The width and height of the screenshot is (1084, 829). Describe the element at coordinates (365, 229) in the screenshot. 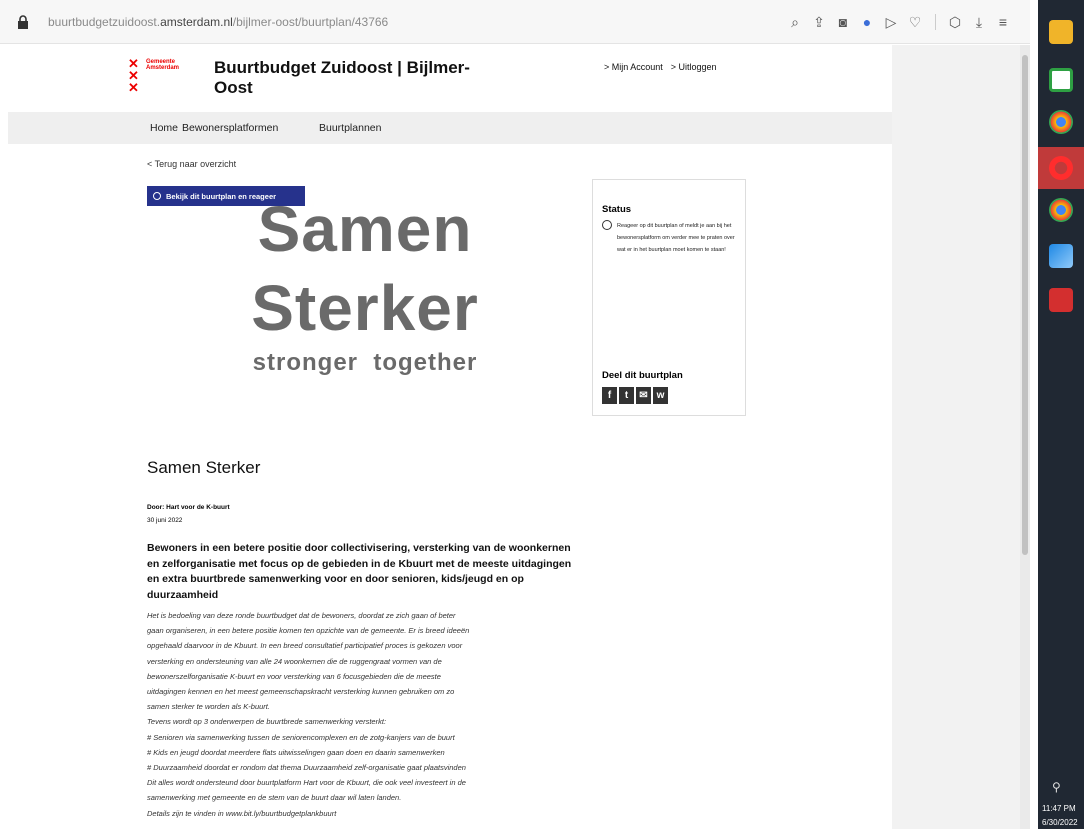

I see `hero-line-1: Samen` at that location.